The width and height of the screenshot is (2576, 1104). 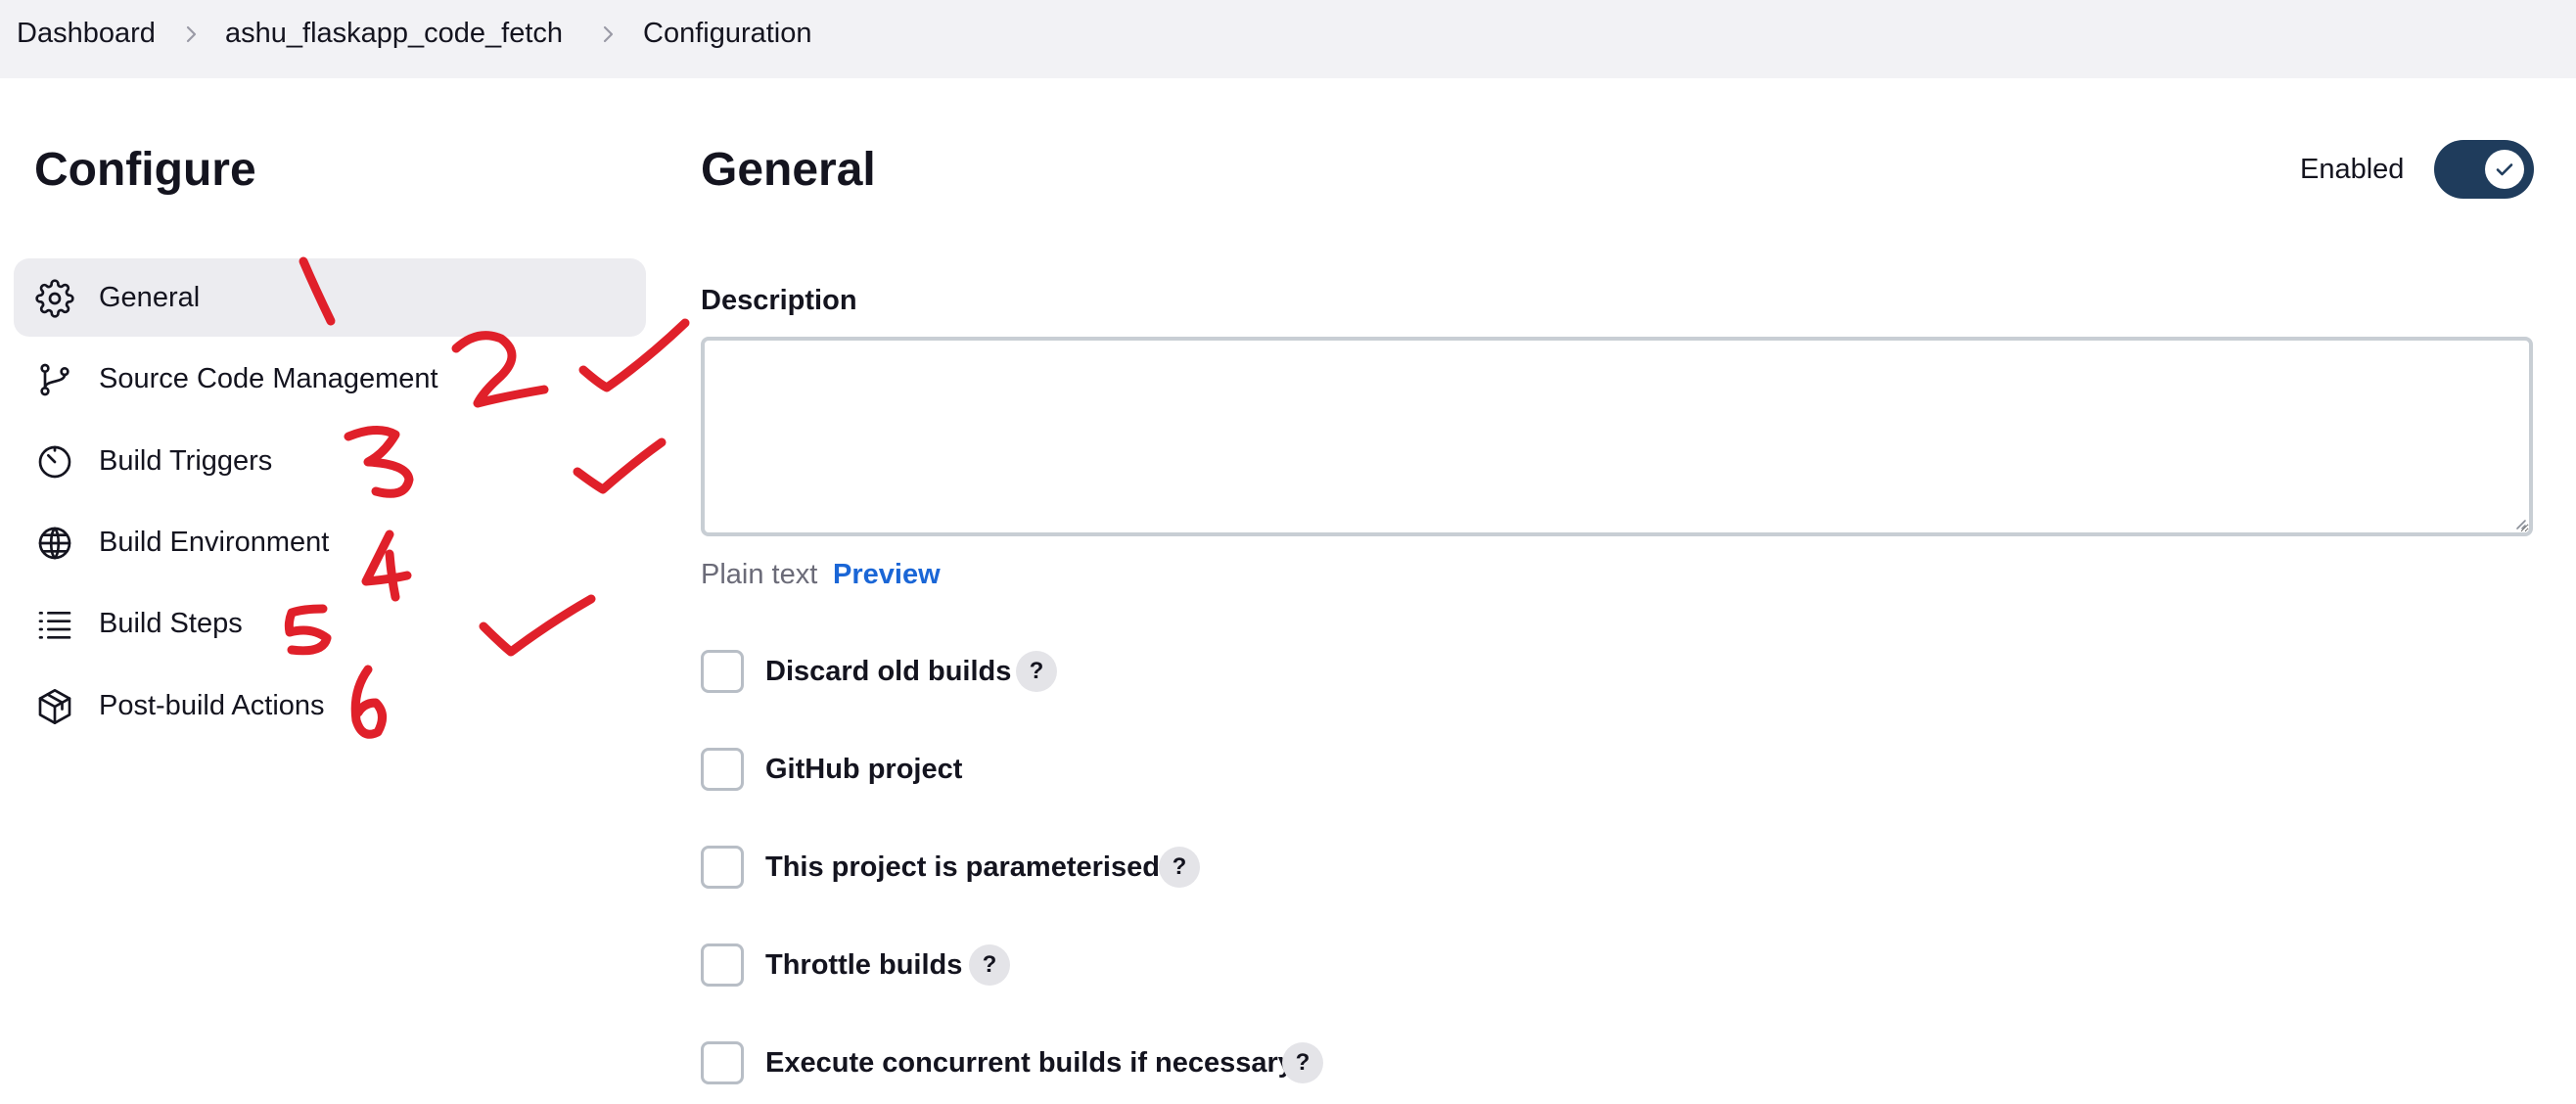 What do you see at coordinates (887, 575) in the screenshot?
I see `preview-link: Preview` at bounding box center [887, 575].